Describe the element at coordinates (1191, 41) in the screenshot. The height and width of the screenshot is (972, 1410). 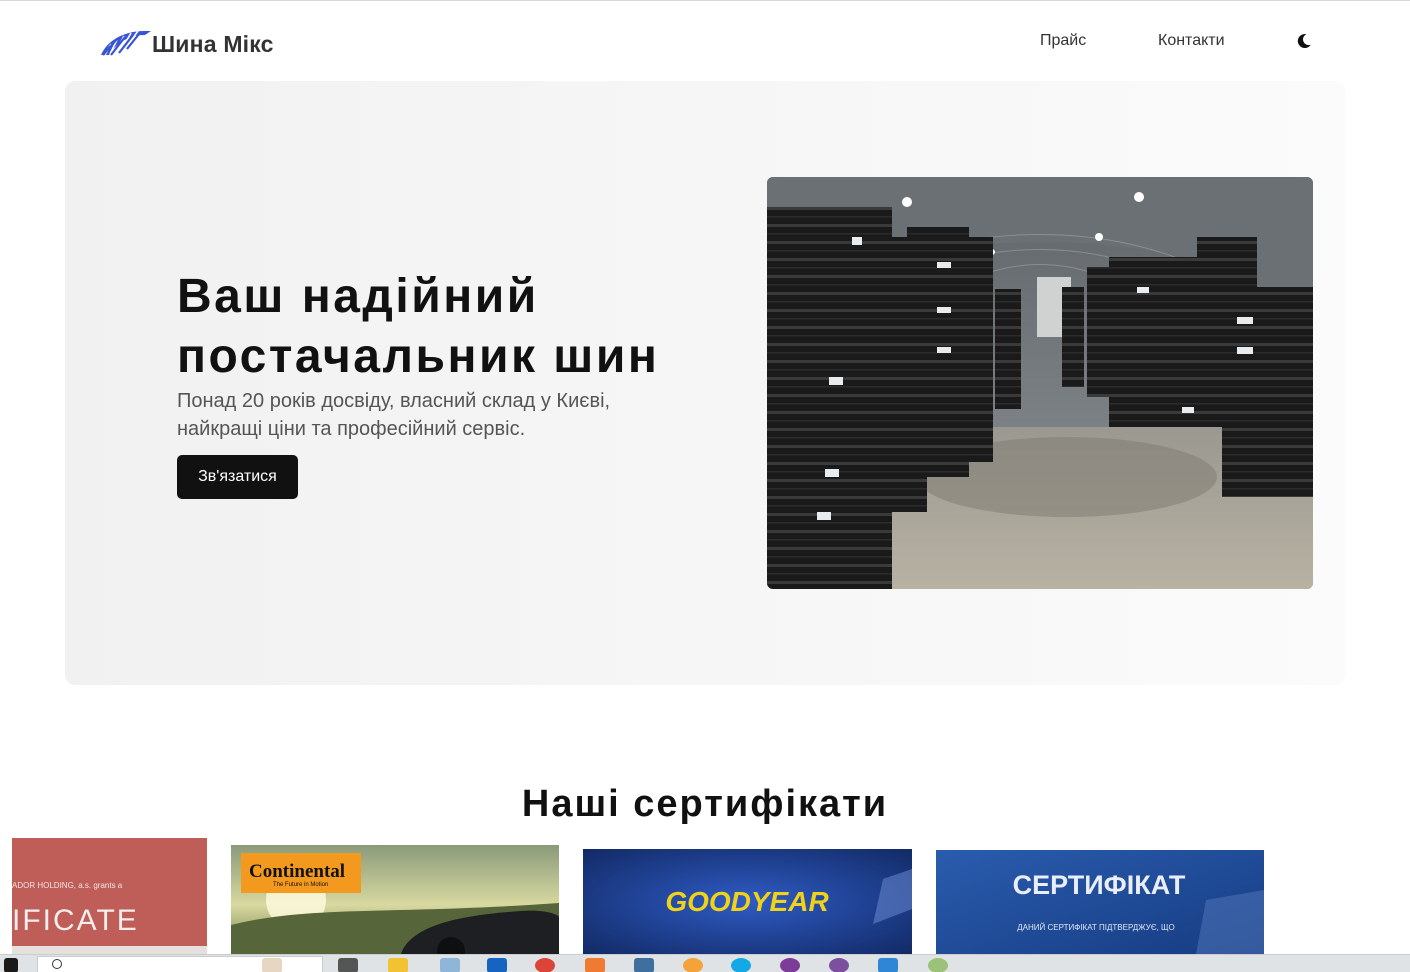
I see `nav-contacts-link: Контакти` at that location.